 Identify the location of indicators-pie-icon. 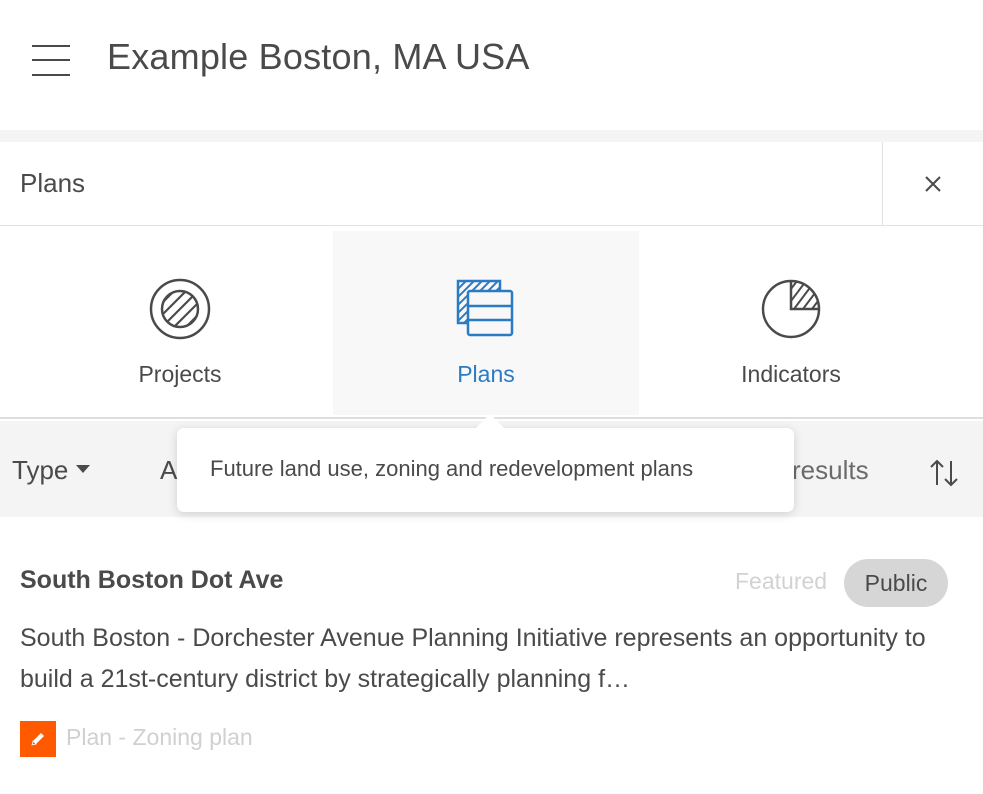
(791, 309).